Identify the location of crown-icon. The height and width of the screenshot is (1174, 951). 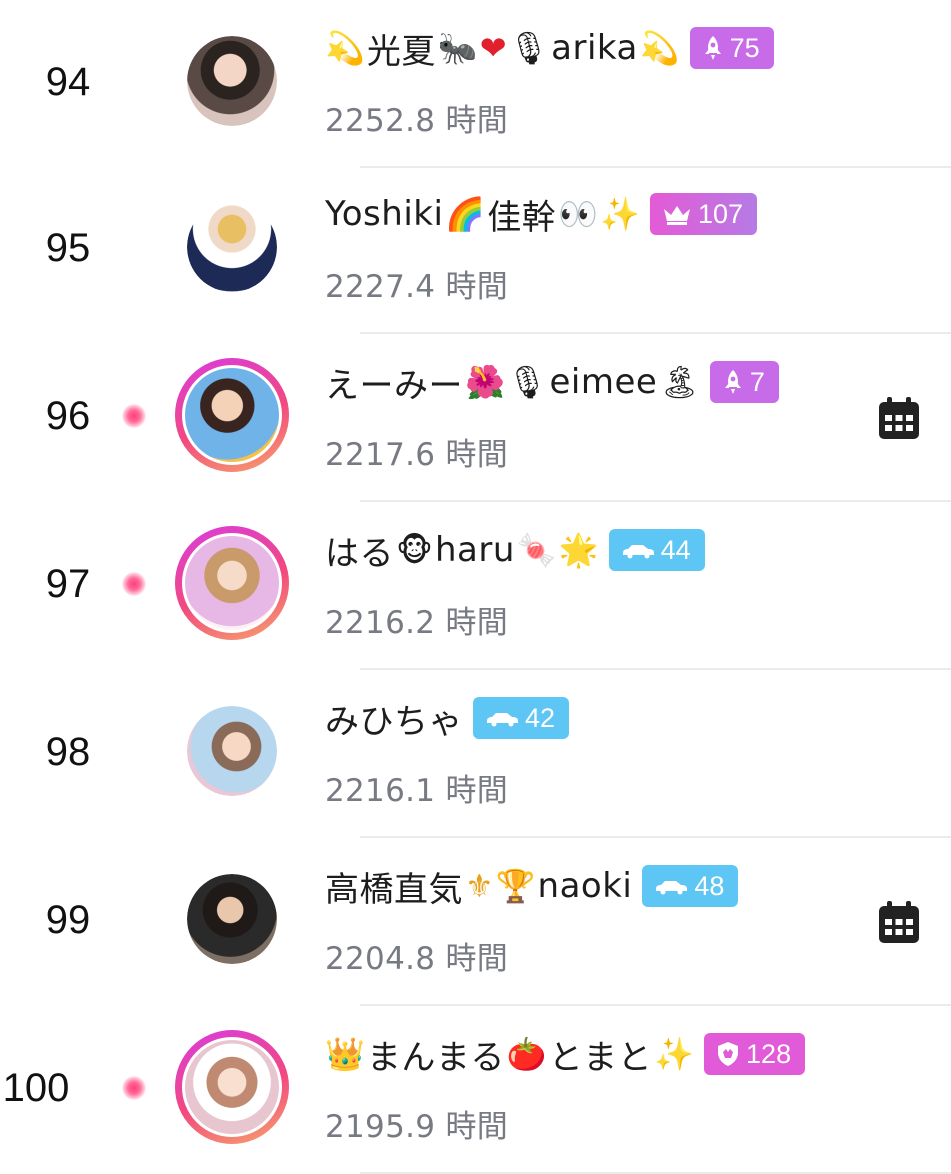
(676, 215).